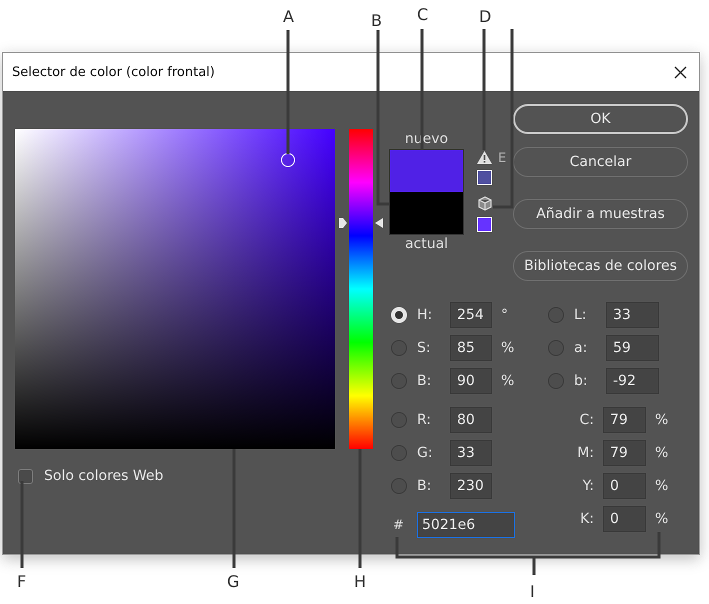  Describe the element at coordinates (424, 420) in the screenshot. I see `field-label: R:` at that location.